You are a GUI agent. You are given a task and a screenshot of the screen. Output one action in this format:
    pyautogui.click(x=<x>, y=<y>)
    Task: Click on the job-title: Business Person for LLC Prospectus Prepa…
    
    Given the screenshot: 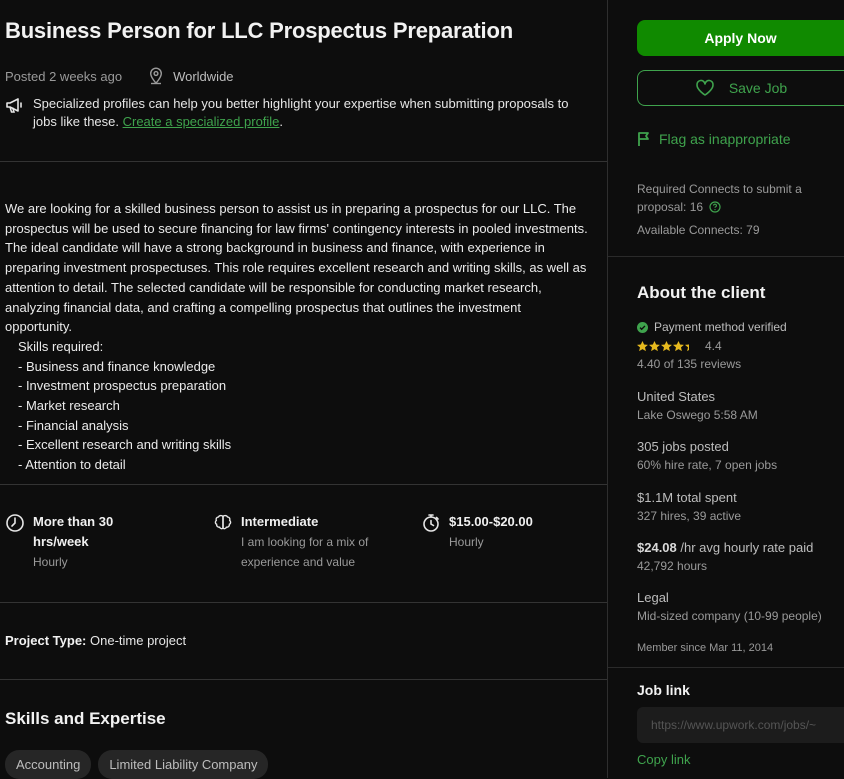 What is the action you would take?
    pyautogui.click(x=259, y=30)
    